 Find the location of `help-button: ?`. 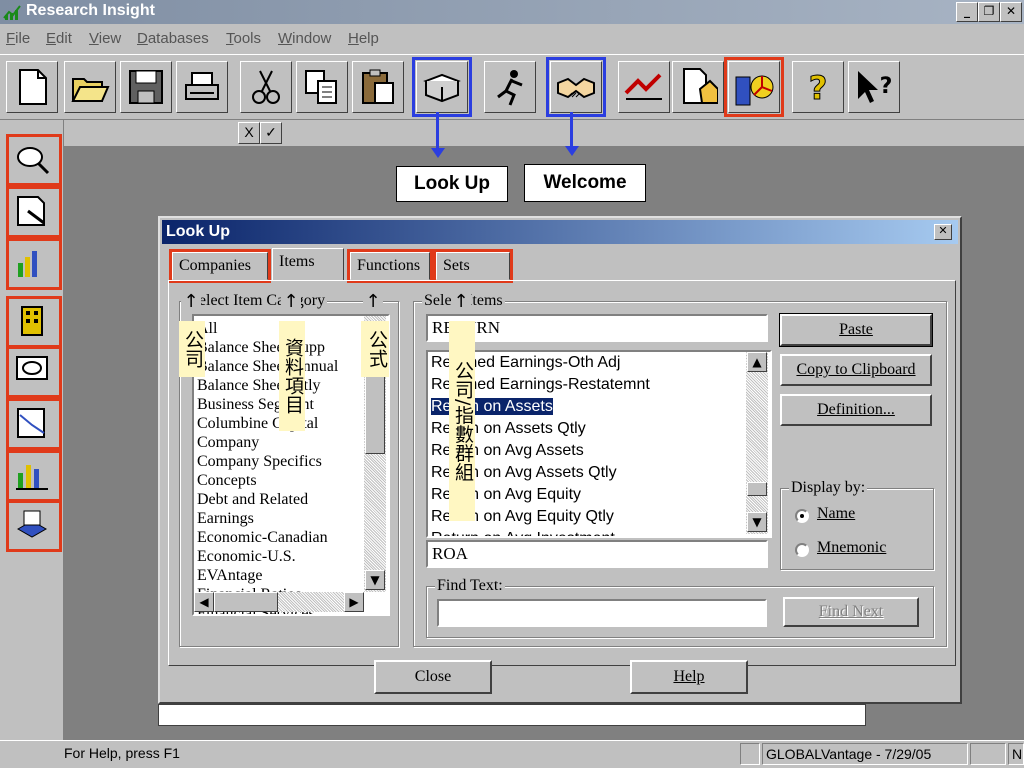

help-button: ? is located at coordinates (818, 87).